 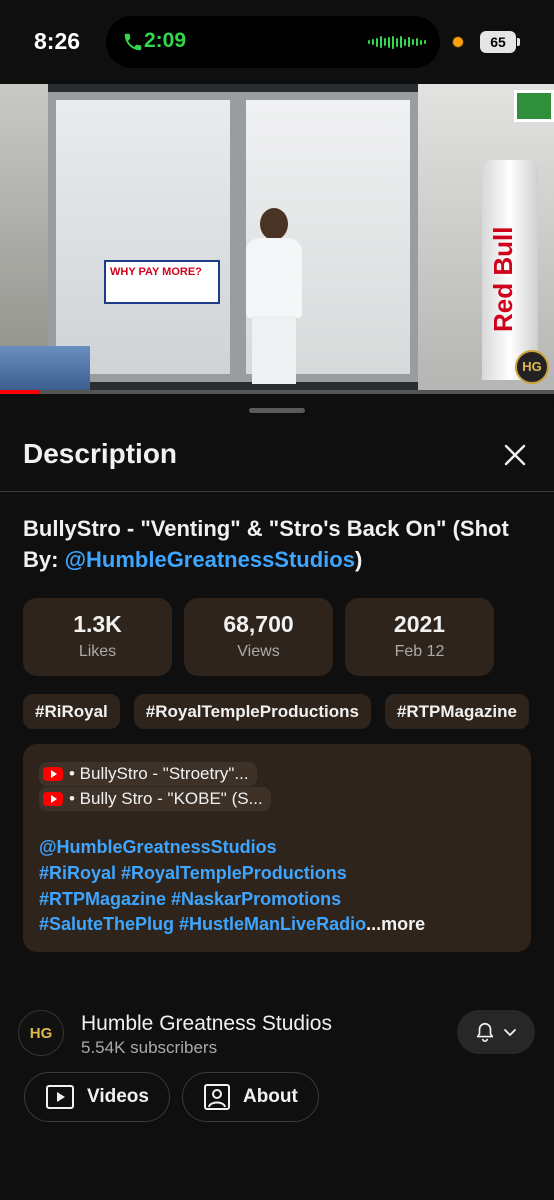 I want to click on dynamic-island-call: 2:09, so click(x=273, y=42).